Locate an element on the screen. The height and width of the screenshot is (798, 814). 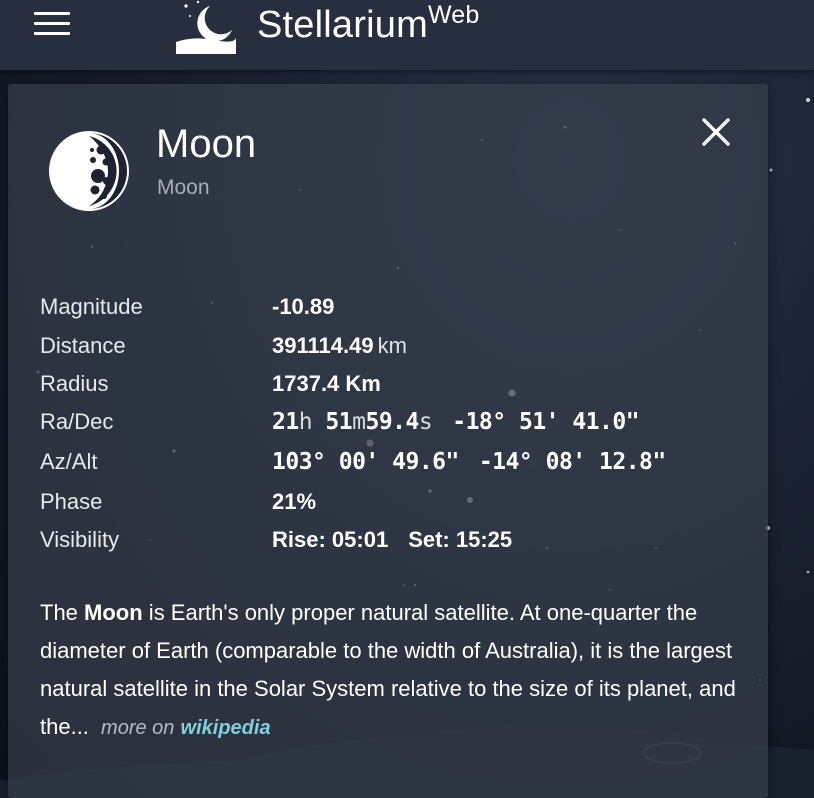
radius-value: 1737.4 Km is located at coordinates (326, 383).